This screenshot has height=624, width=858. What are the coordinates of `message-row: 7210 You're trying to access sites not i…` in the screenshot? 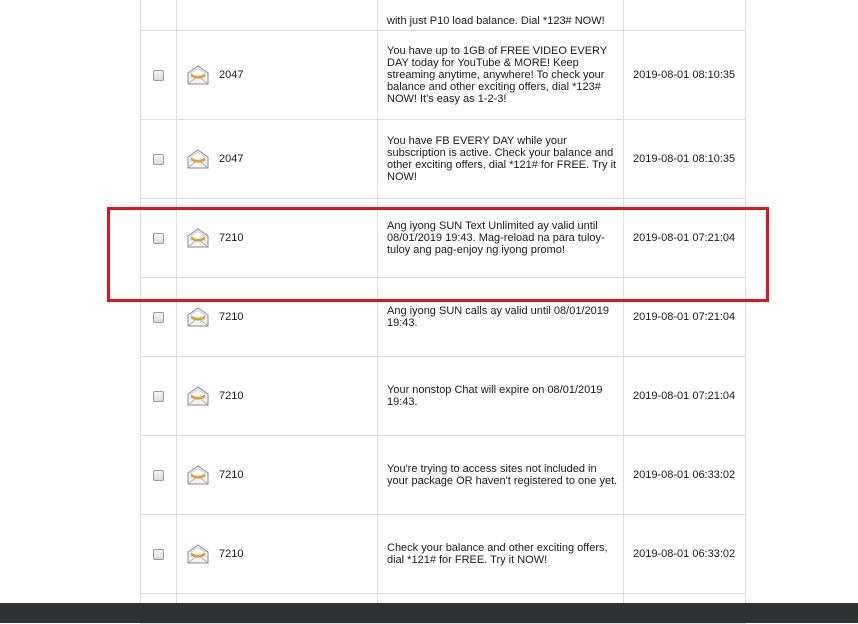 It's located at (443, 475).